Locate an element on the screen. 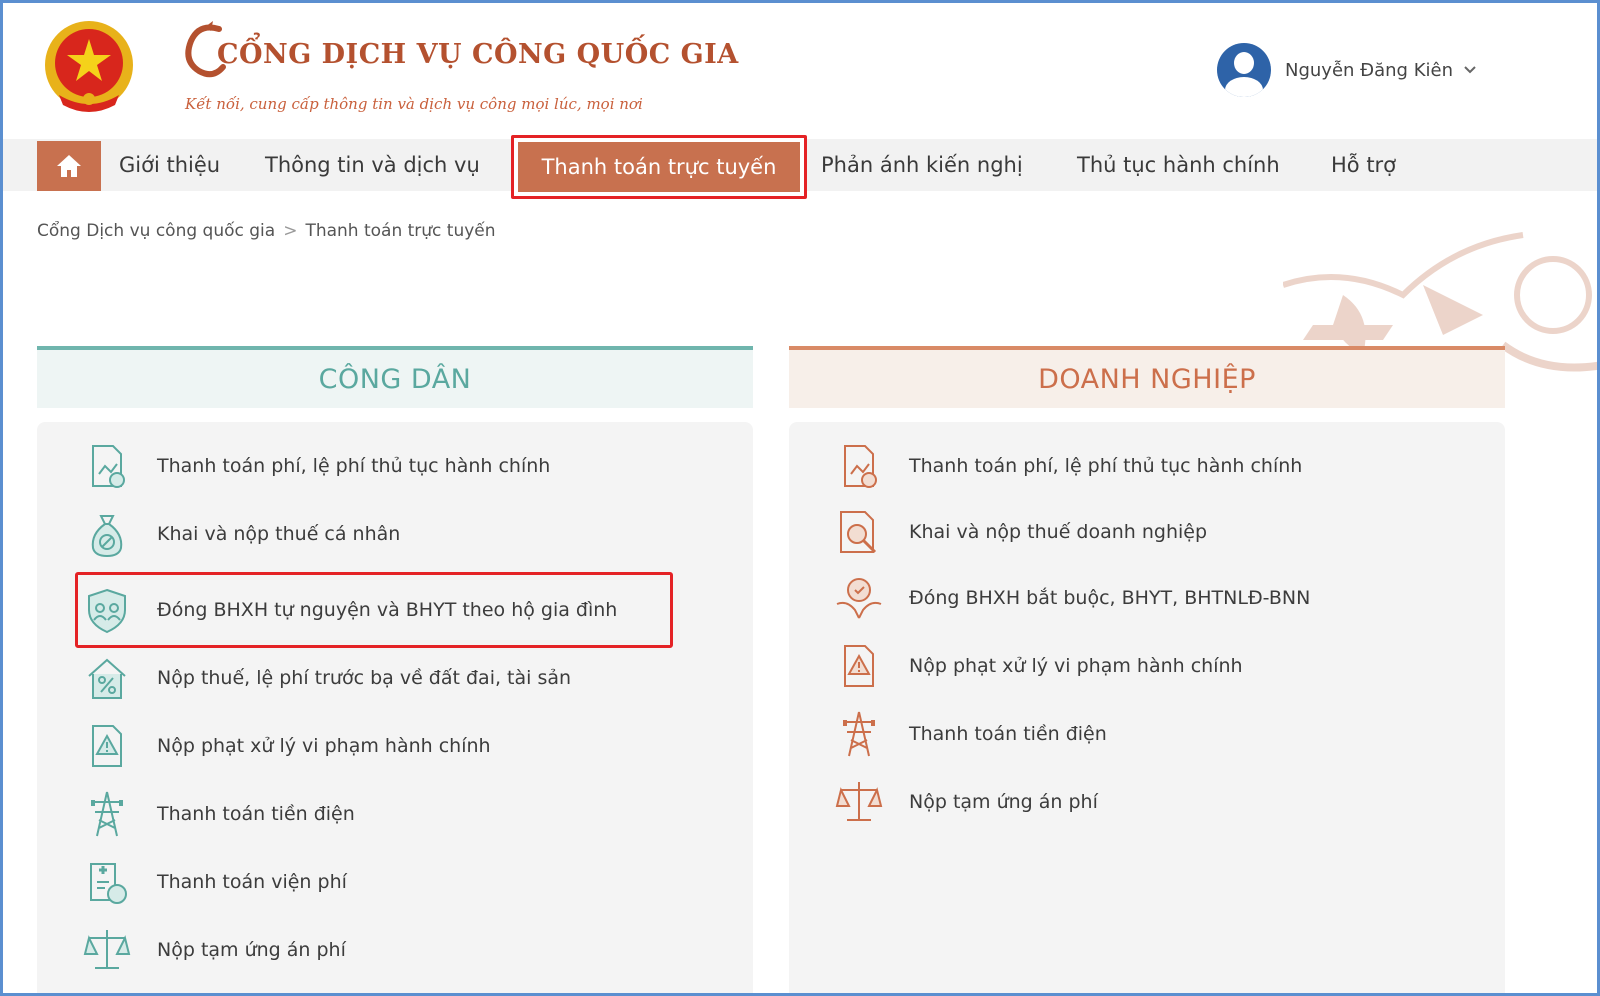 The image size is (1600, 996). house-percent-icon is located at coordinates (107, 678).